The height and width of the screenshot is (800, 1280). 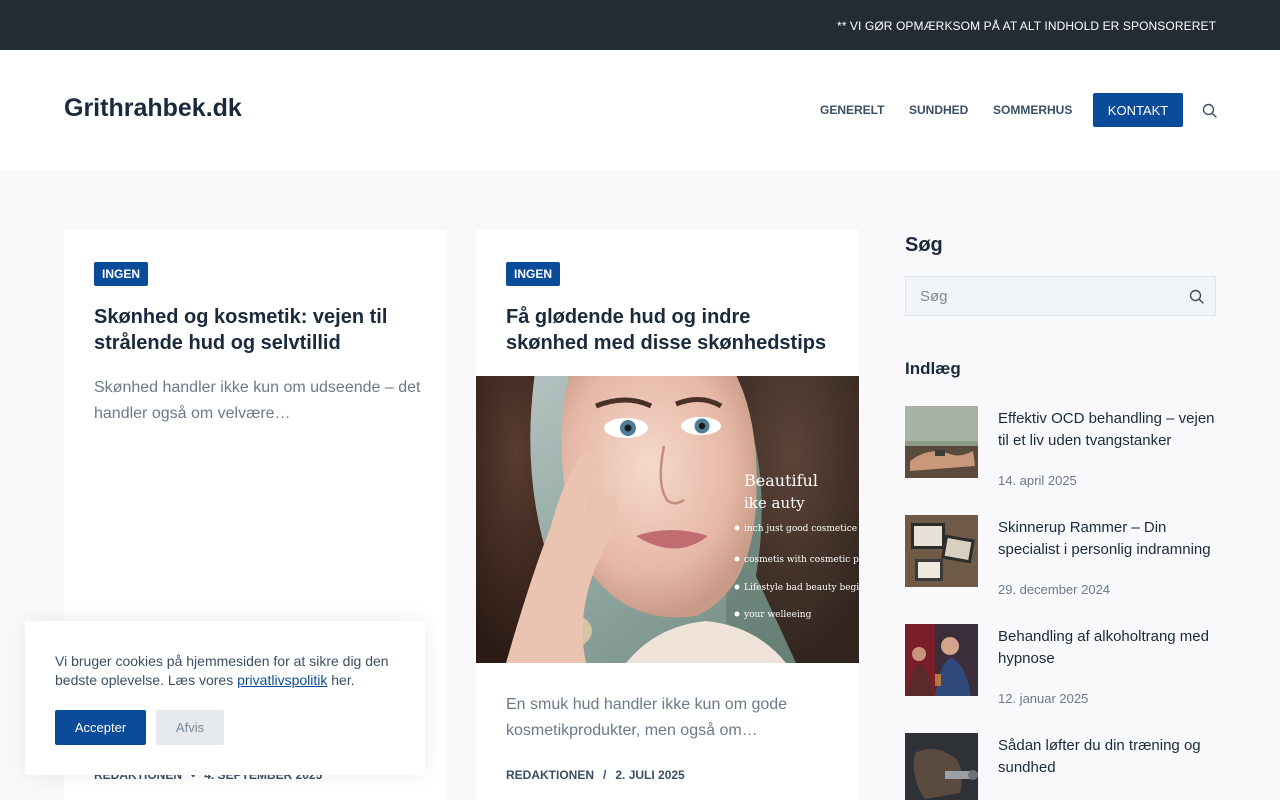 I want to click on post-meta: REDAKTIONEN/2. JULI 2025, so click(x=595, y=775).